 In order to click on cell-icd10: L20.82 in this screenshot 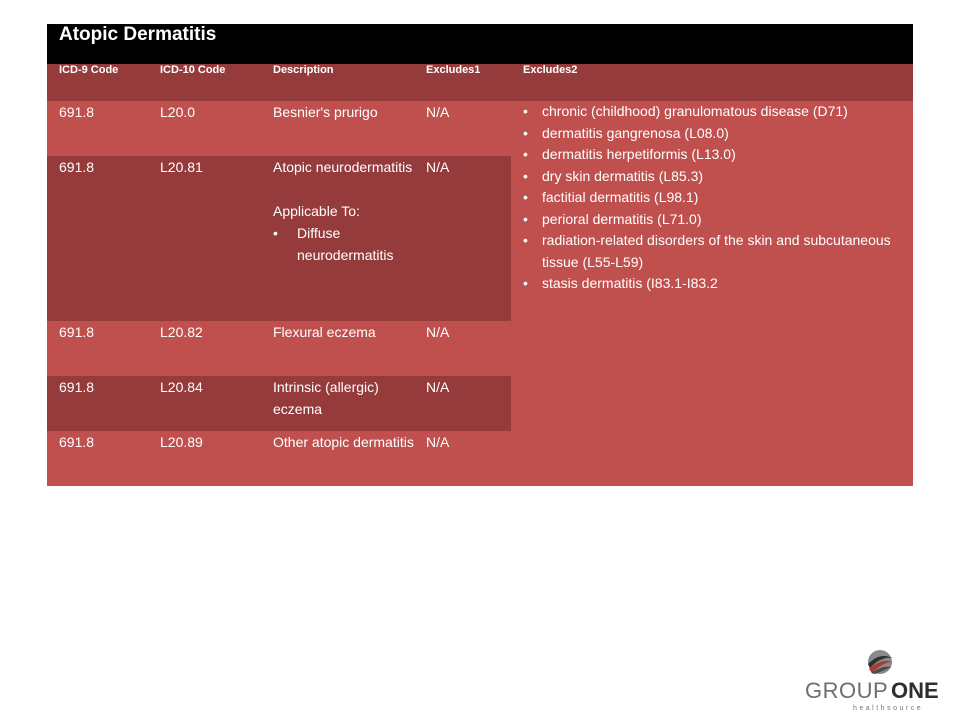, I will do `click(204, 348)`.